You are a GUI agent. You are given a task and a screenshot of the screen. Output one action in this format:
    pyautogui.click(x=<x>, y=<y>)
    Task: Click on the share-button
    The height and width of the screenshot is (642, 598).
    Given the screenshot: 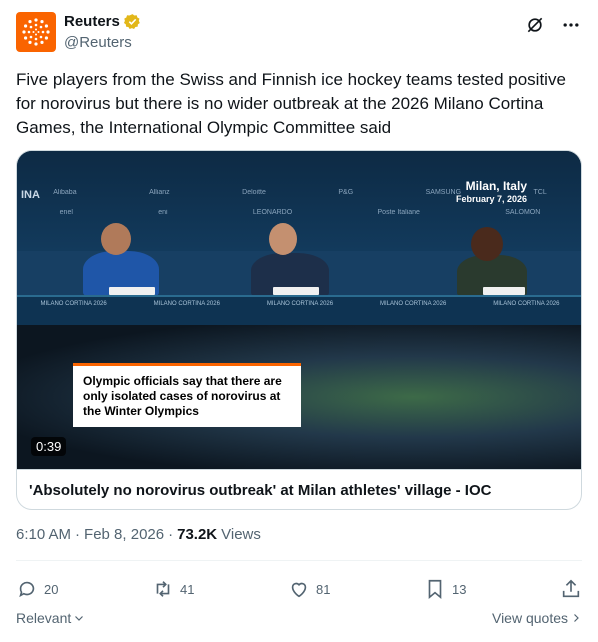 What is the action you would take?
    pyautogui.click(x=571, y=589)
    